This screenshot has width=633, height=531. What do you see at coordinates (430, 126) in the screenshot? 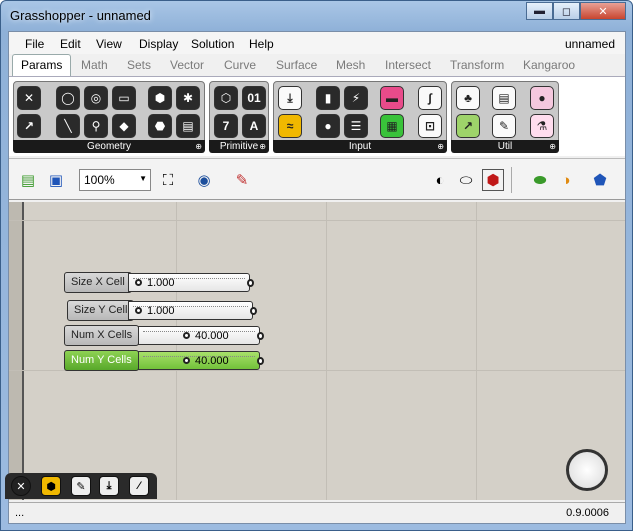
I see `panel-icon: ⊡` at bounding box center [430, 126].